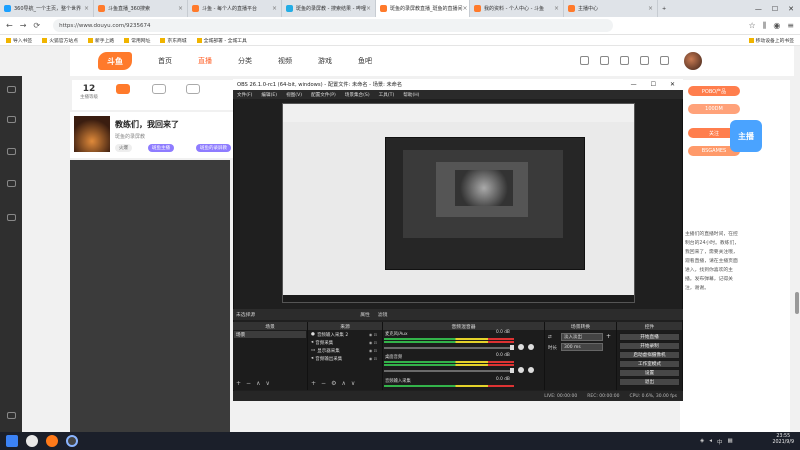 The height and width of the screenshot is (450, 800). What do you see at coordinates (720, 442) in the screenshot?
I see `ime-icon: 中` at bounding box center [720, 442].